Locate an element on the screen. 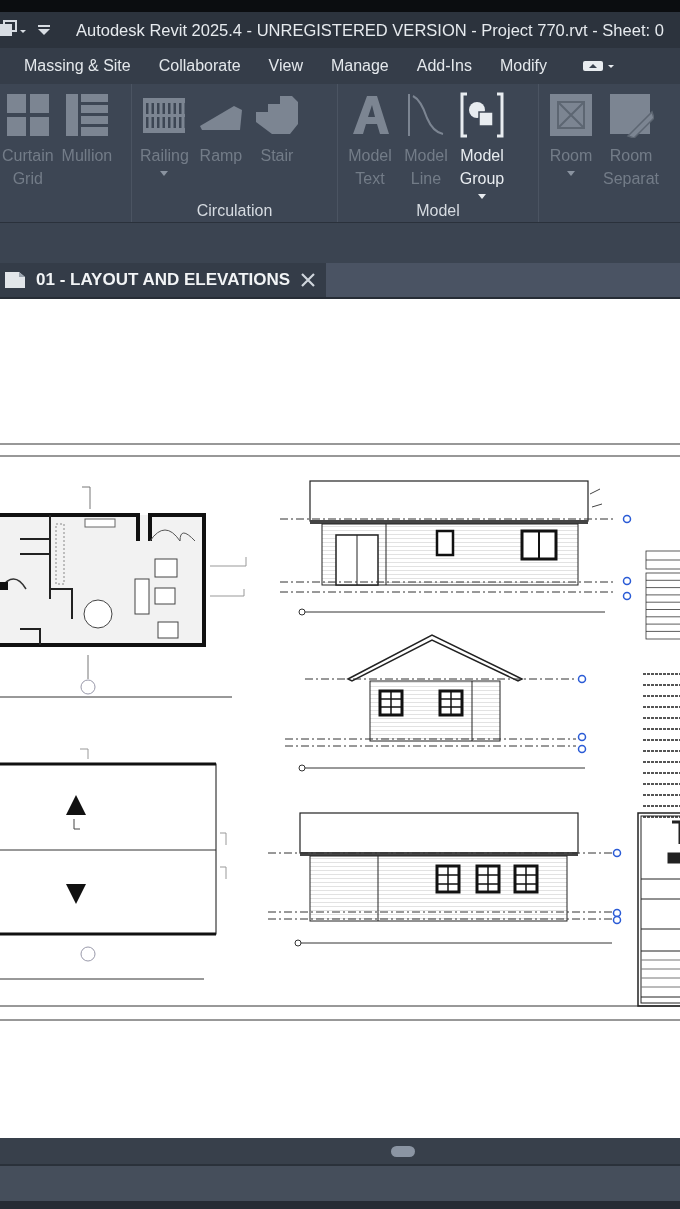 The height and width of the screenshot is (1209, 680). document-tab: 01 - LAYOUT AND ELEVATIONS is located at coordinates (163, 280).